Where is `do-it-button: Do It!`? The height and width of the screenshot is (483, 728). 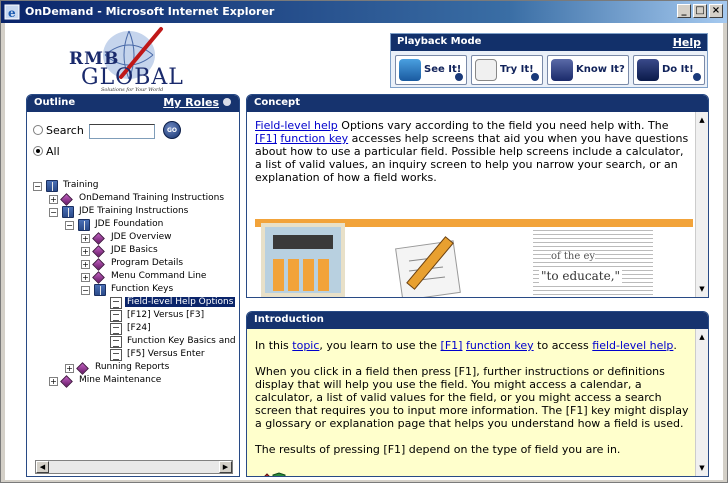 do-it-button: Do It! is located at coordinates (669, 70).